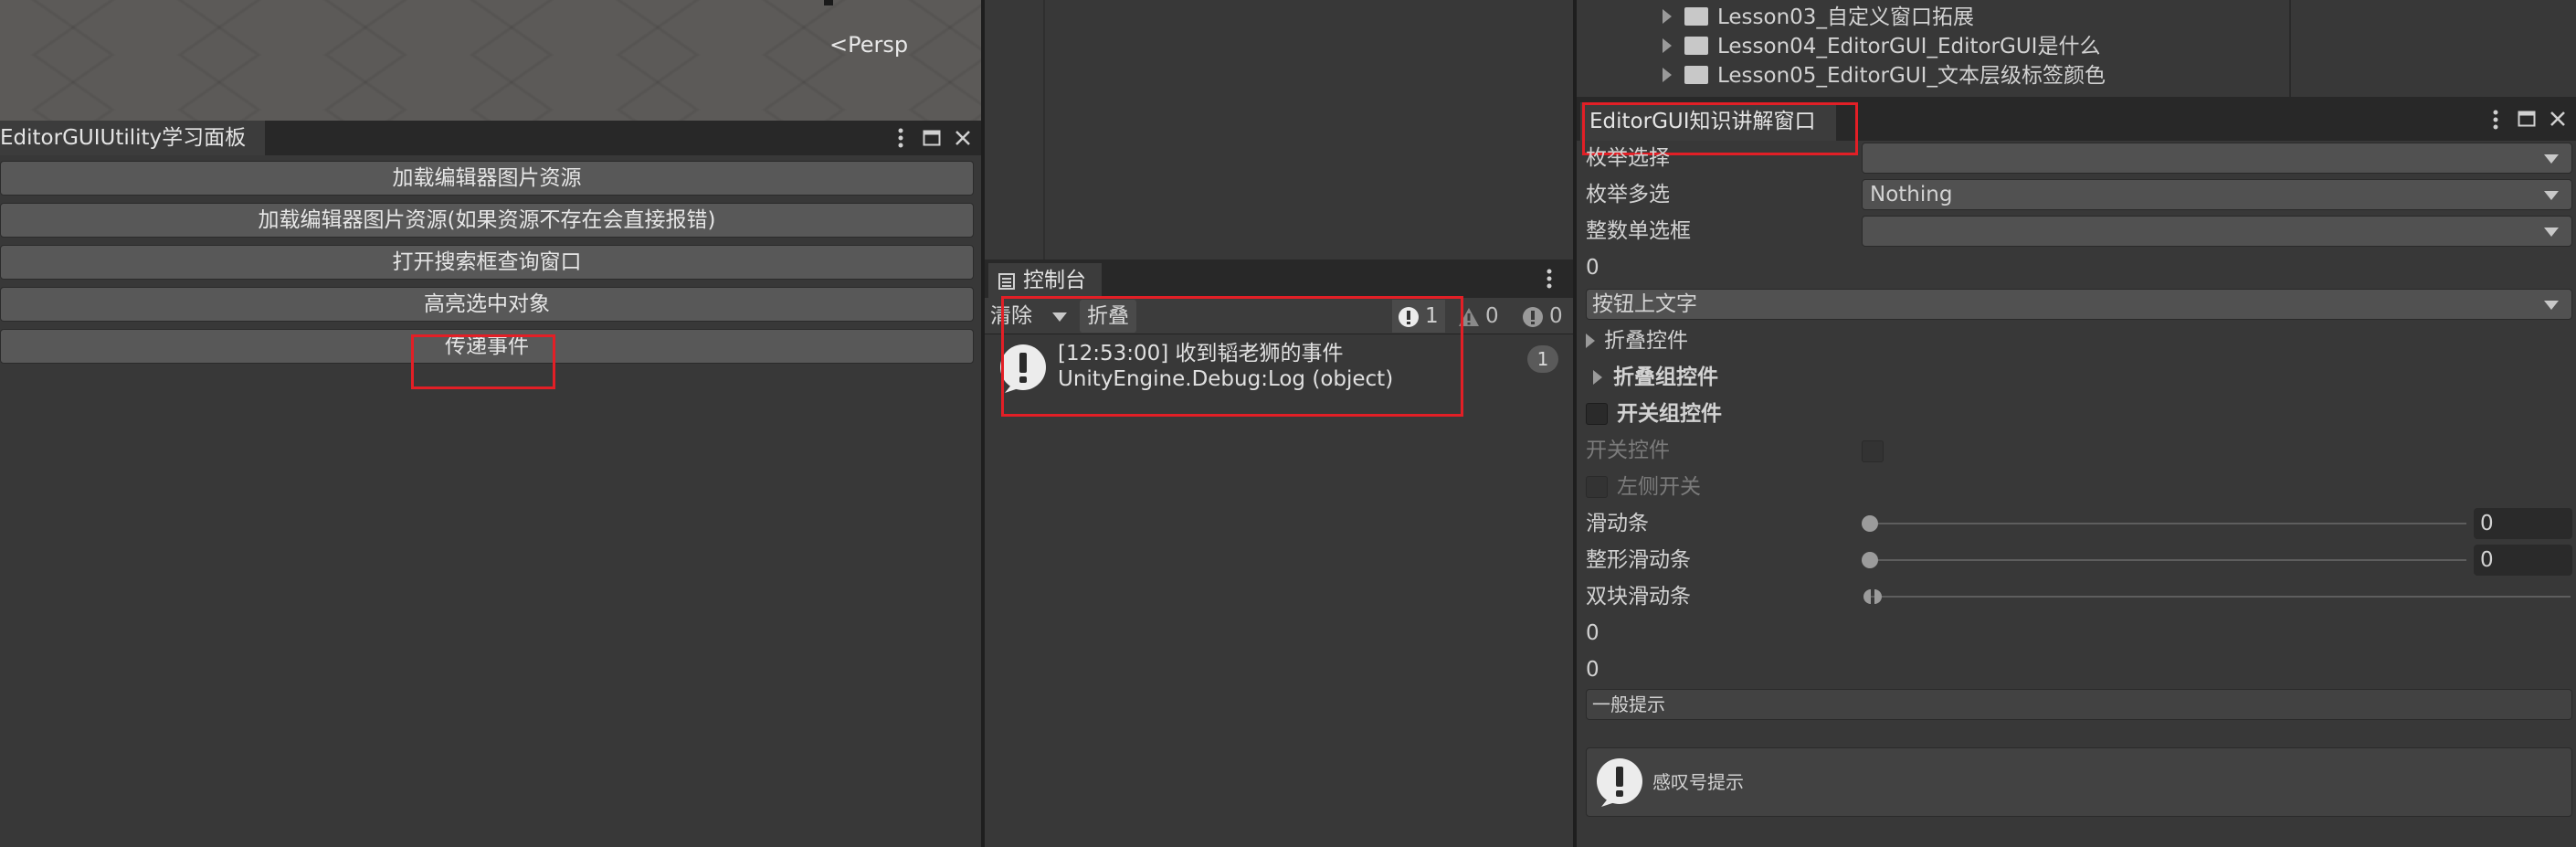 The image size is (2576, 847). I want to click on dropdown-button-text: 按钮上文字, so click(1644, 304).